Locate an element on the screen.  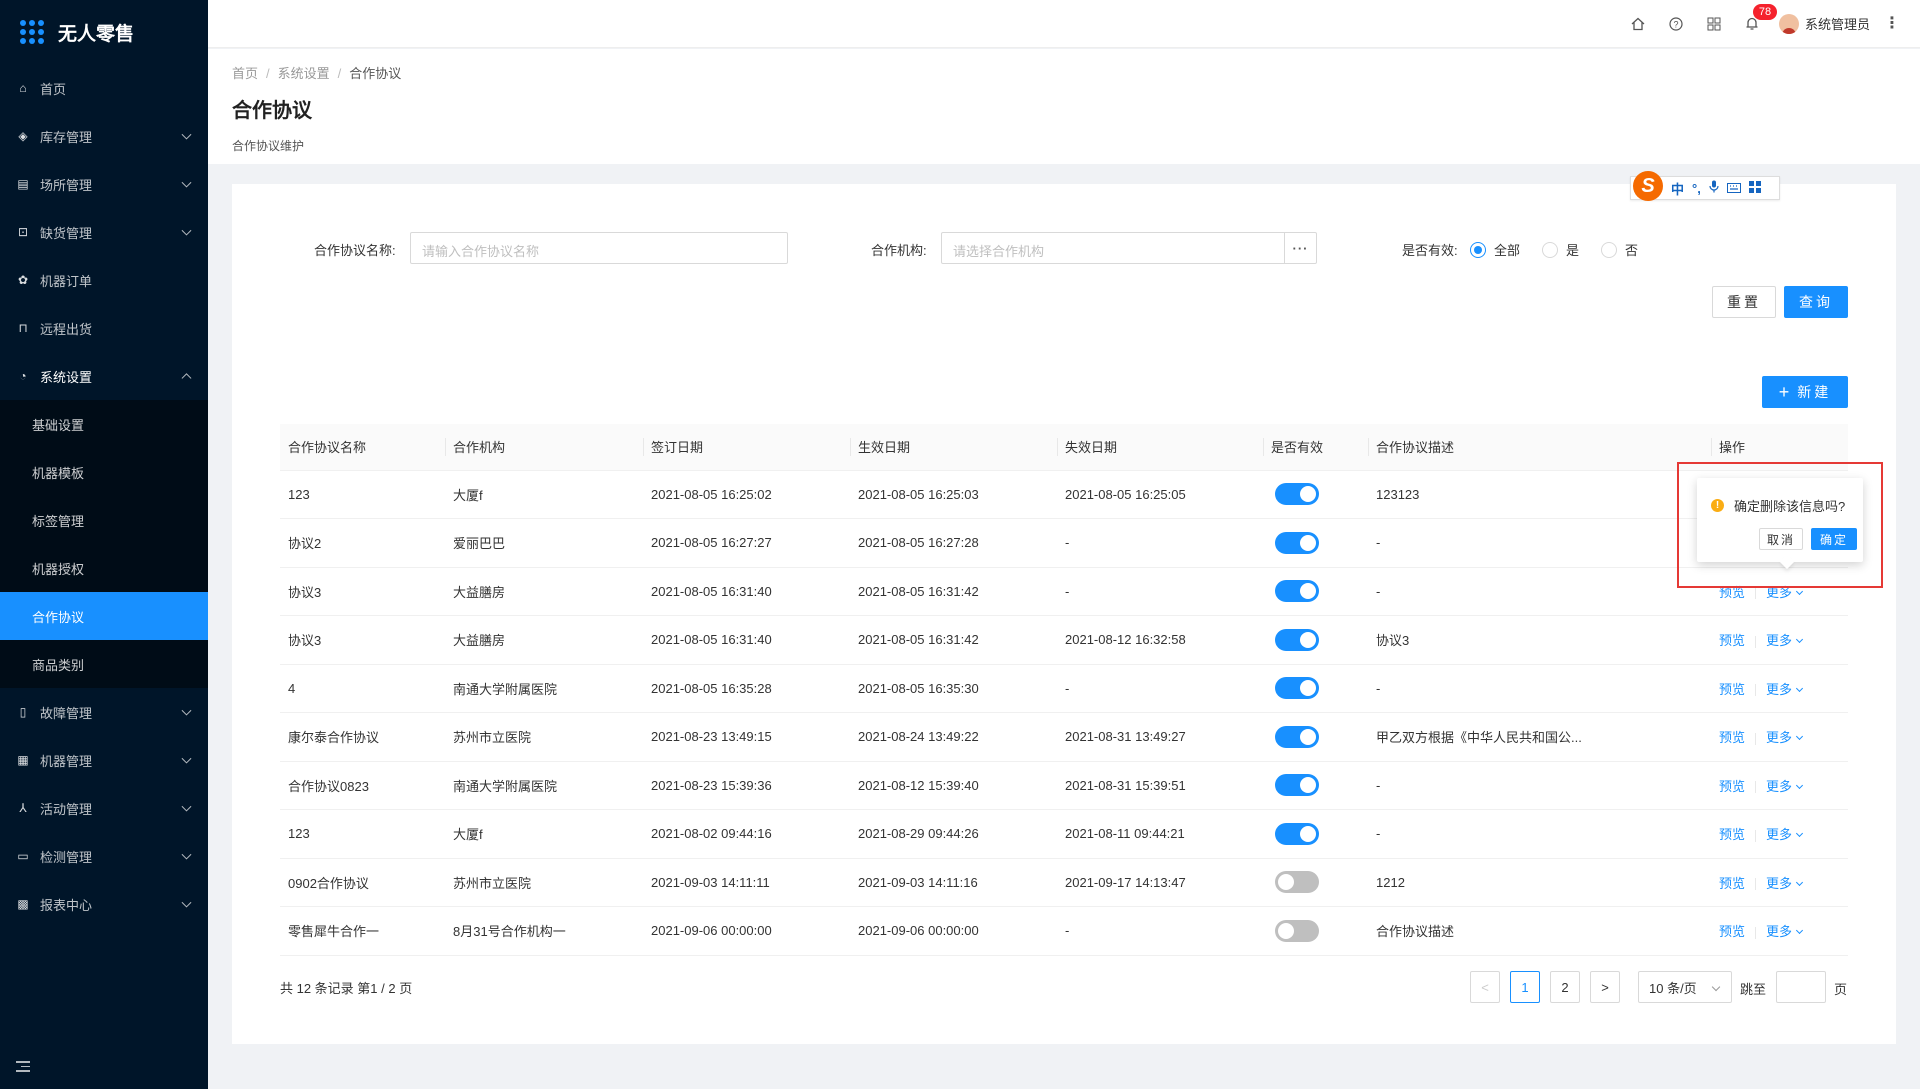
pagination-page-2: 2 is located at coordinates (1565, 987).